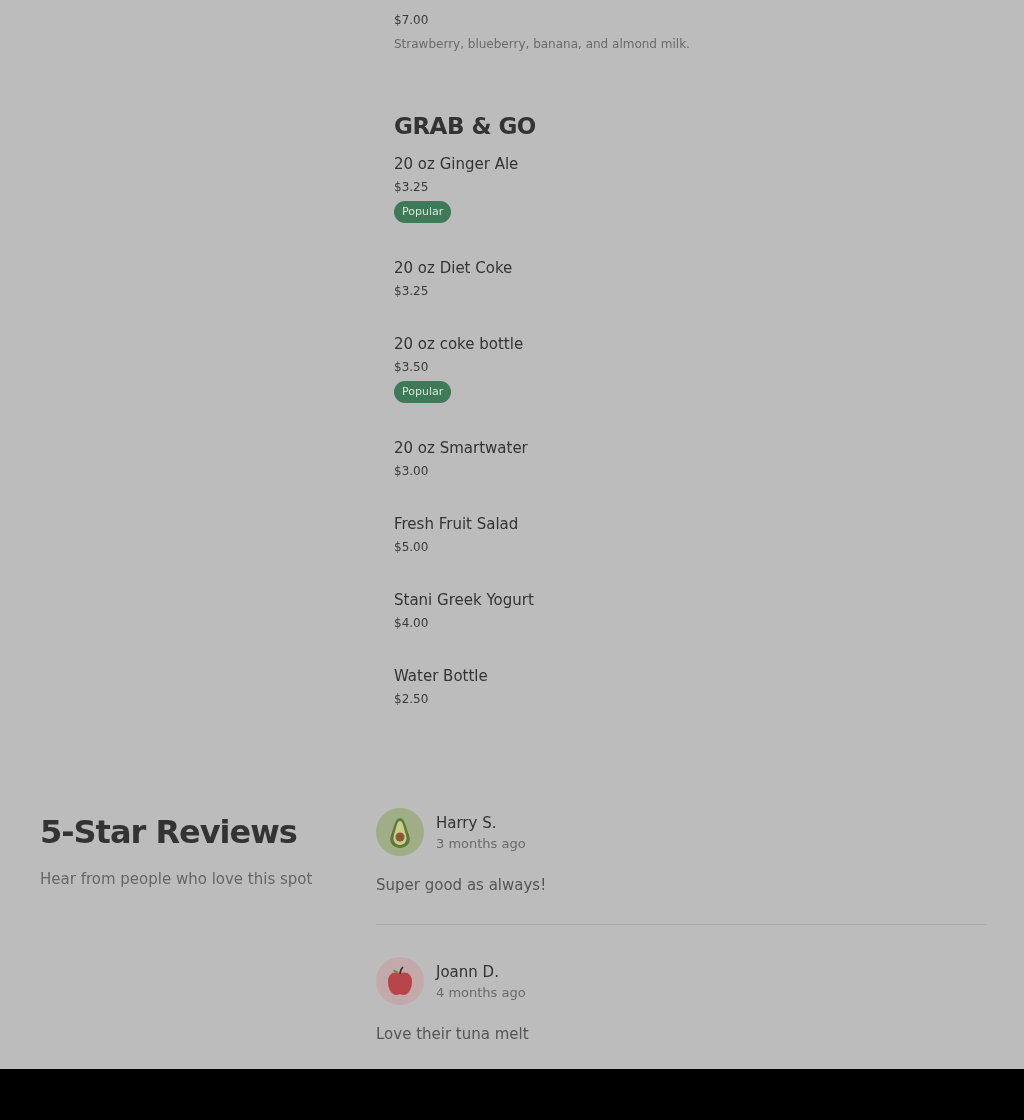 The width and height of the screenshot is (1024, 1120). Describe the element at coordinates (481, 843) in the screenshot. I see `review-time: 3 months ago` at that location.